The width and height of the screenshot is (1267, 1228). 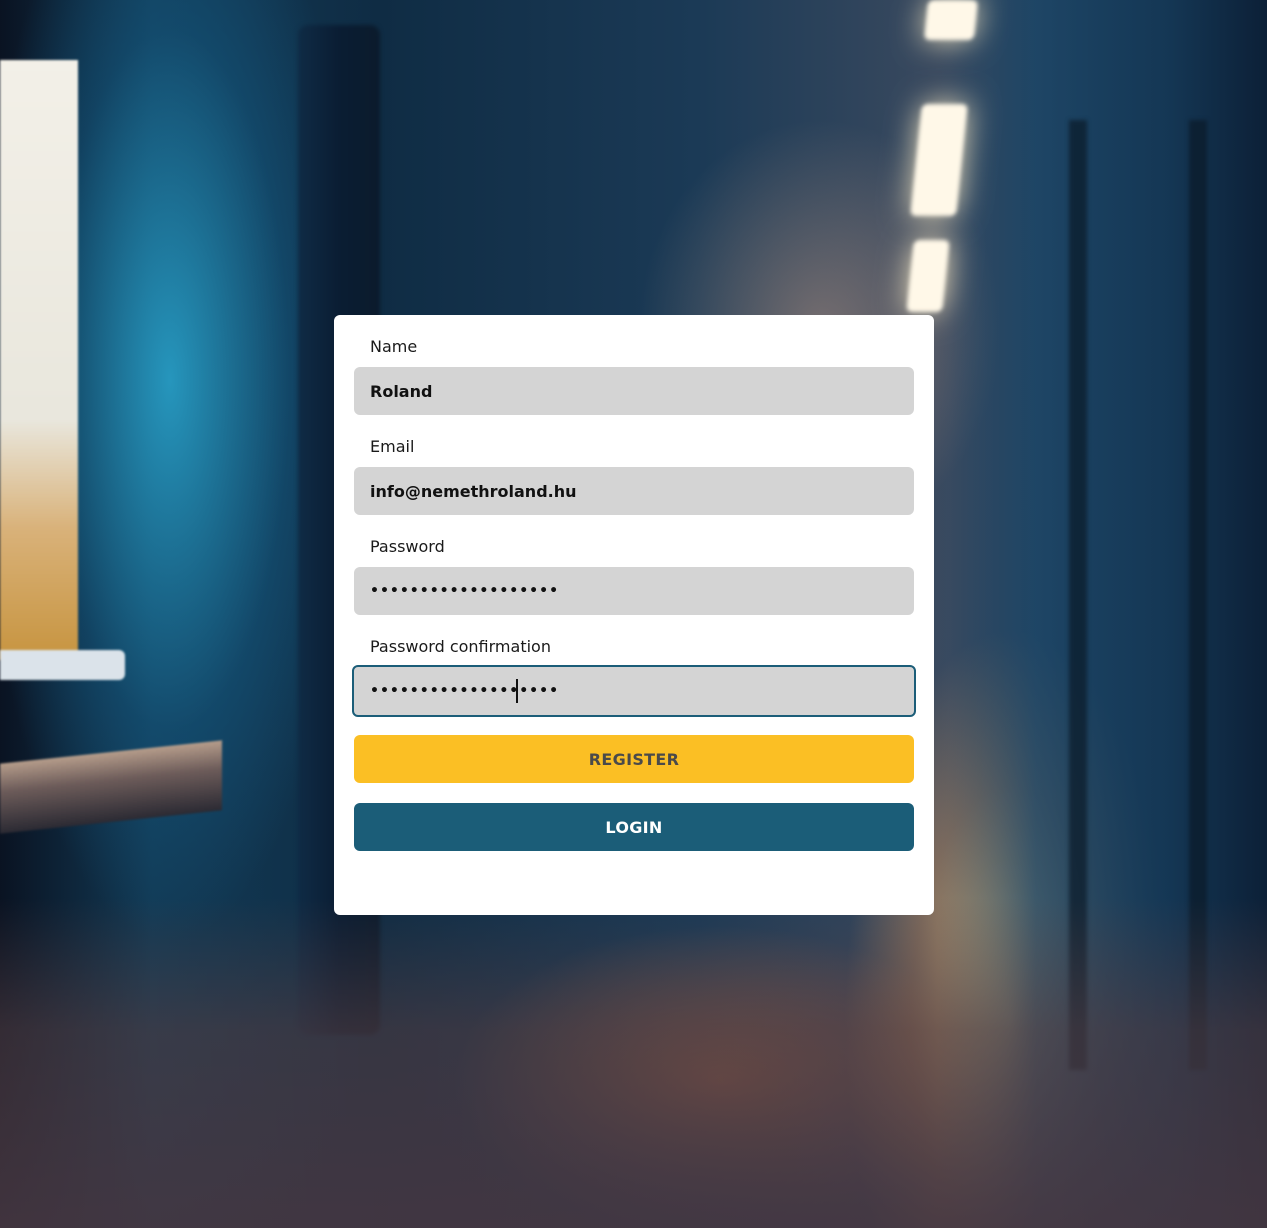 I want to click on text-cursor, so click(x=517, y=691).